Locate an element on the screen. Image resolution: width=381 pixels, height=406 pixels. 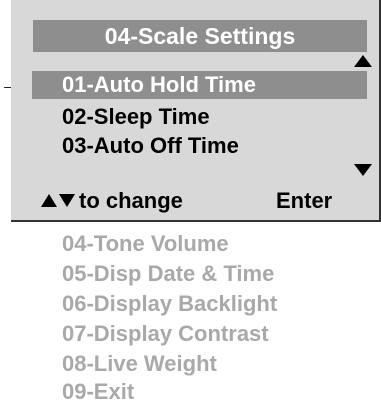
offscreen-item-tone-volume: 04-Tone Volume is located at coordinates (145, 243).